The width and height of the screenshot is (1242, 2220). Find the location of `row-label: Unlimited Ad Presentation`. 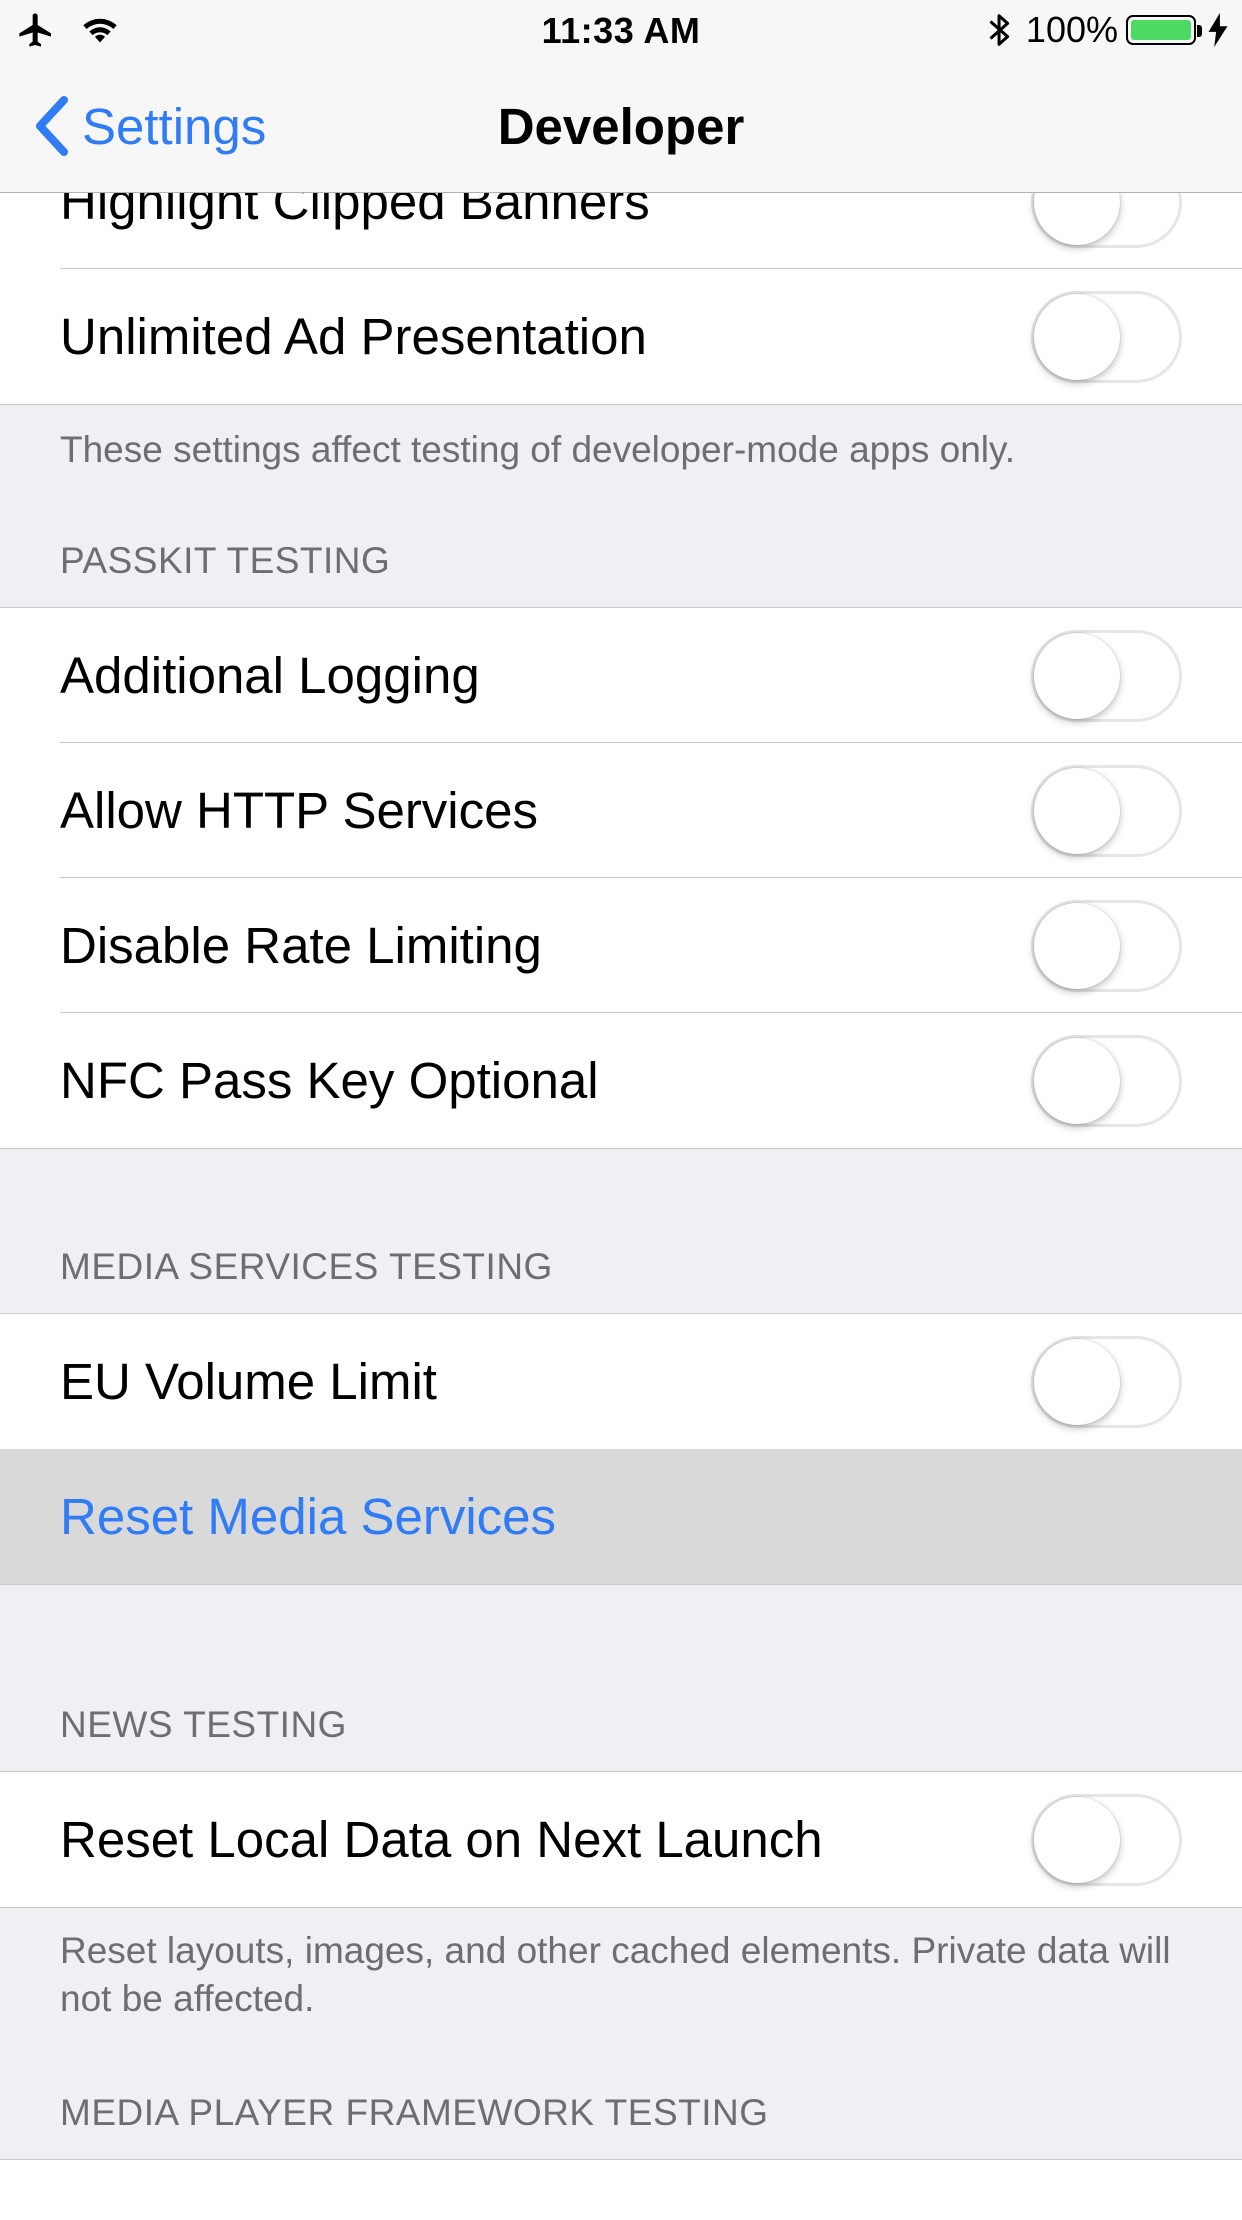

row-label: Unlimited Ad Presentation is located at coordinates (353, 336).